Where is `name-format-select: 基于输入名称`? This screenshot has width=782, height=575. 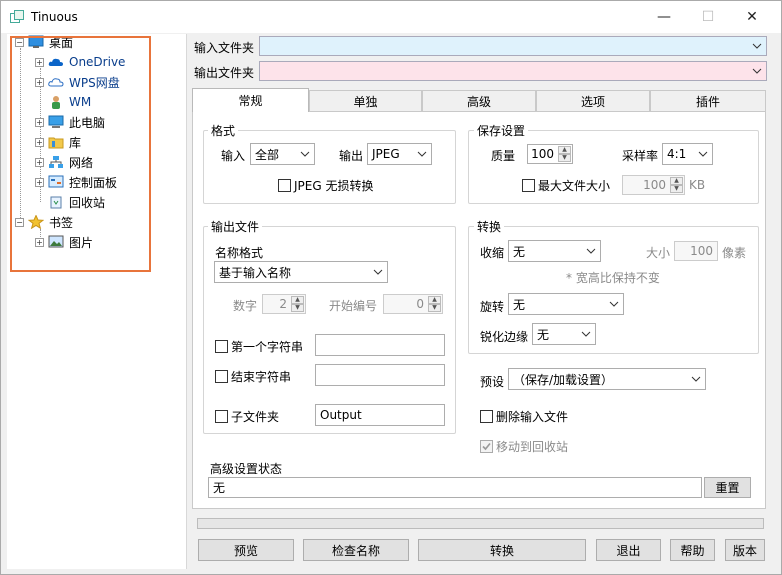 name-format-select: 基于输入名称 is located at coordinates (301, 272).